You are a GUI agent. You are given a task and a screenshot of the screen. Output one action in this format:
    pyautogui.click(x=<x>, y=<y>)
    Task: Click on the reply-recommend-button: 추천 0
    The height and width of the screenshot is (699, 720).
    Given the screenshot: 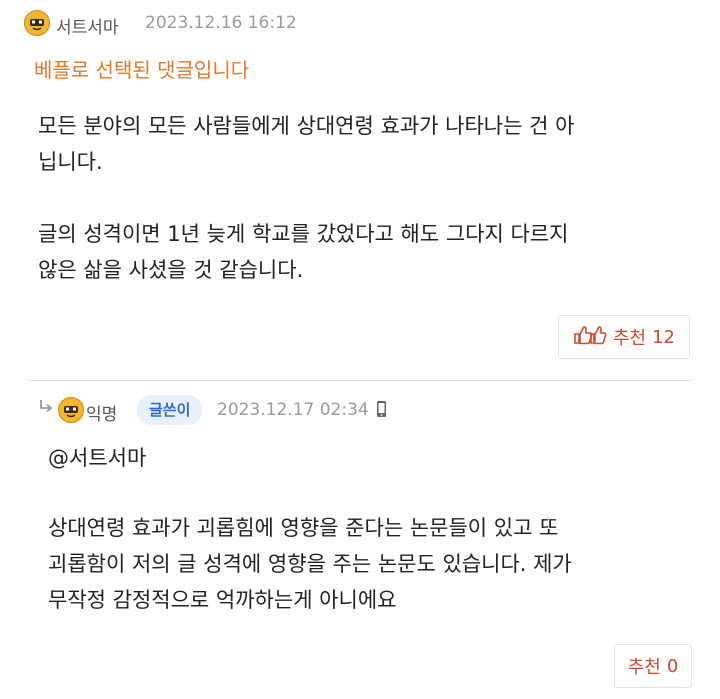 What is the action you would take?
    pyautogui.click(x=653, y=666)
    